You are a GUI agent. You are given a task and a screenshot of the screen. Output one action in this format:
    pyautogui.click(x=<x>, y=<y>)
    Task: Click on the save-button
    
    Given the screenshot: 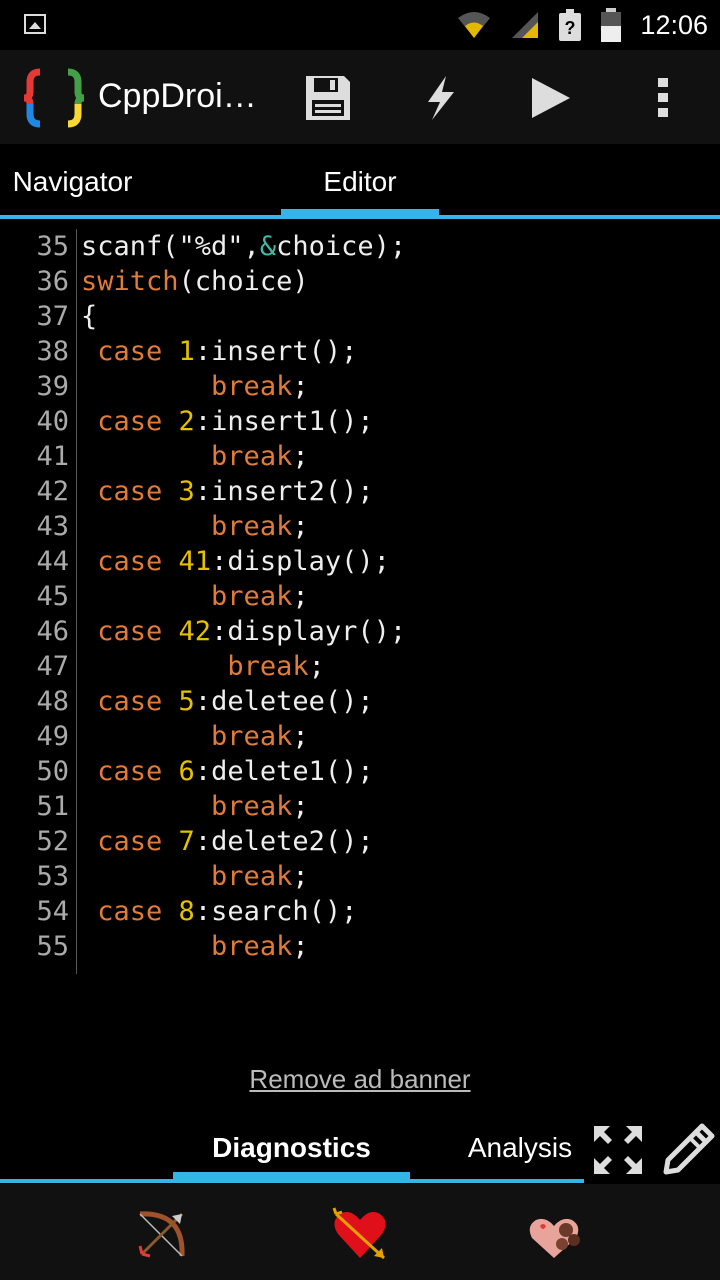 What is the action you would take?
    pyautogui.click(x=328, y=98)
    